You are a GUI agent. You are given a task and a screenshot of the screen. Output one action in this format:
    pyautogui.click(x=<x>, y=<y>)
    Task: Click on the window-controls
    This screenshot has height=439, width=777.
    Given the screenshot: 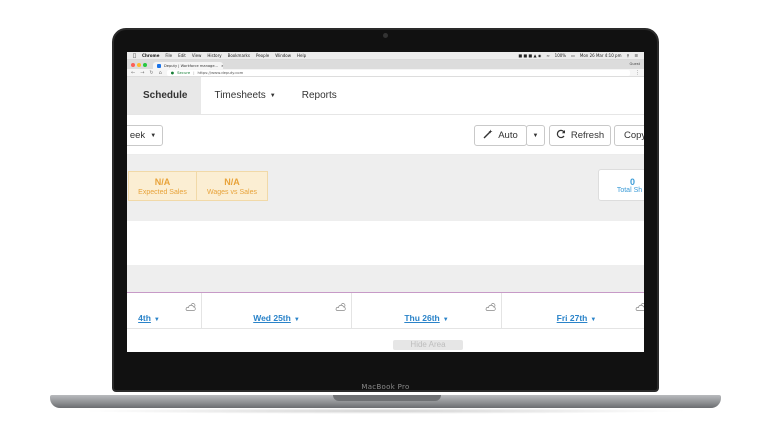 What is the action you would take?
    pyautogui.click(x=139, y=64)
    